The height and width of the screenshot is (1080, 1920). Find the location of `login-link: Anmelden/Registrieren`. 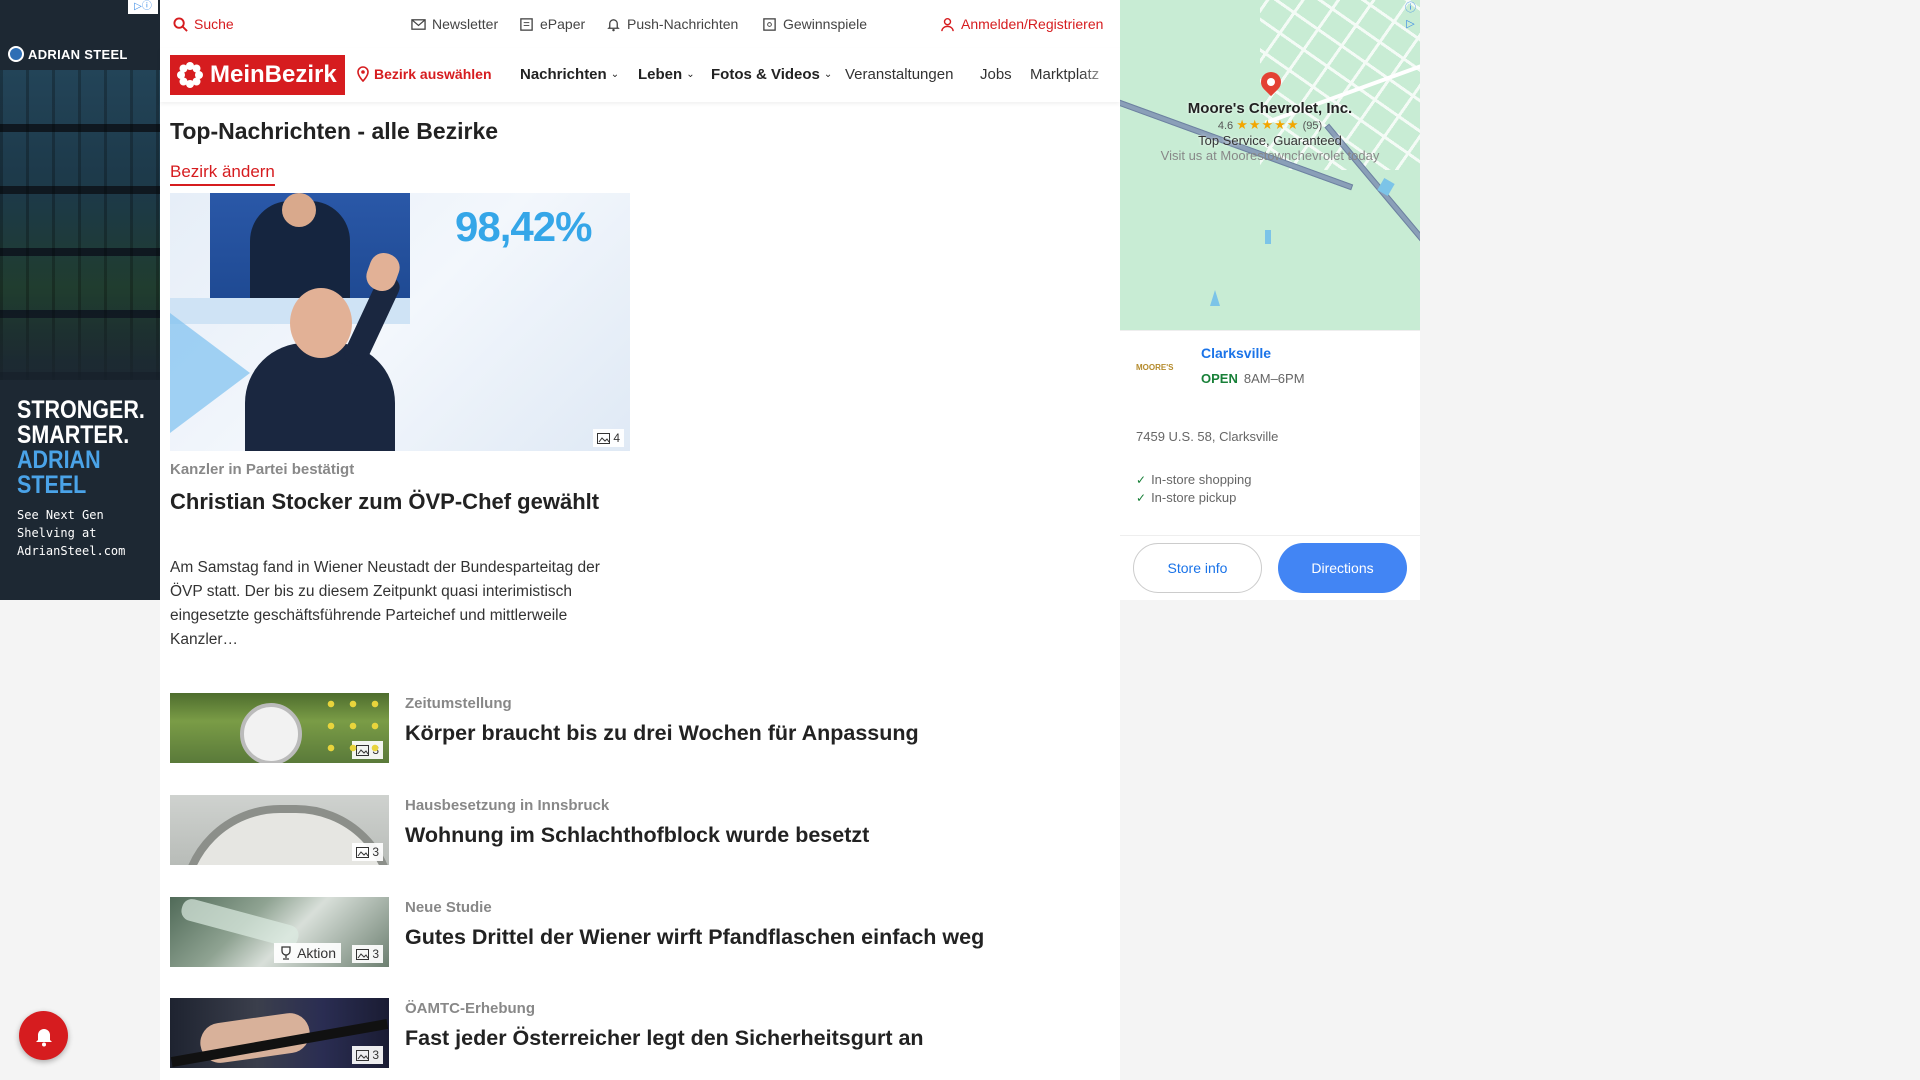

login-link: Anmelden/Registrieren is located at coordinates (1021, 24).